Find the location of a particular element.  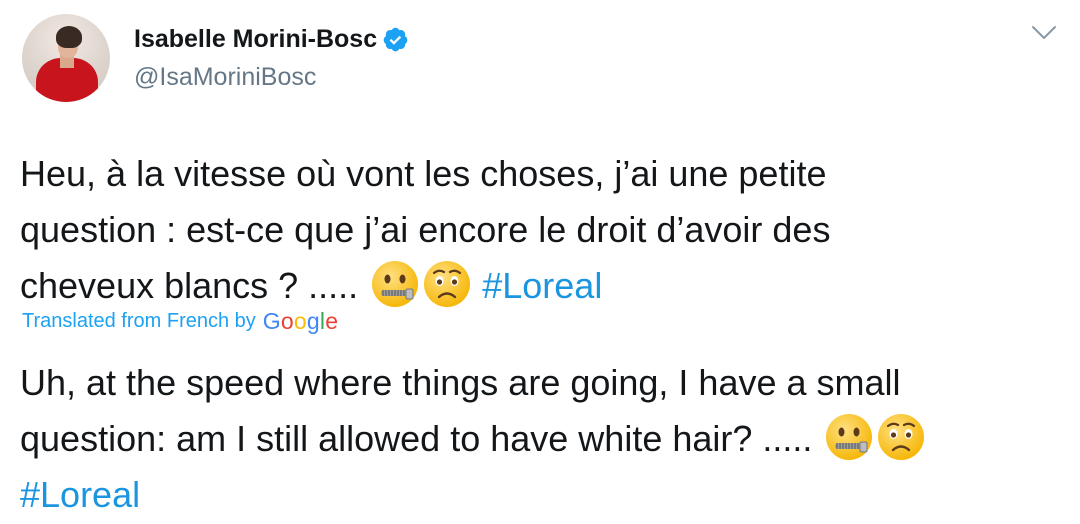

translation-notice: Translated from French by Google is located at coordinates (180, 321).